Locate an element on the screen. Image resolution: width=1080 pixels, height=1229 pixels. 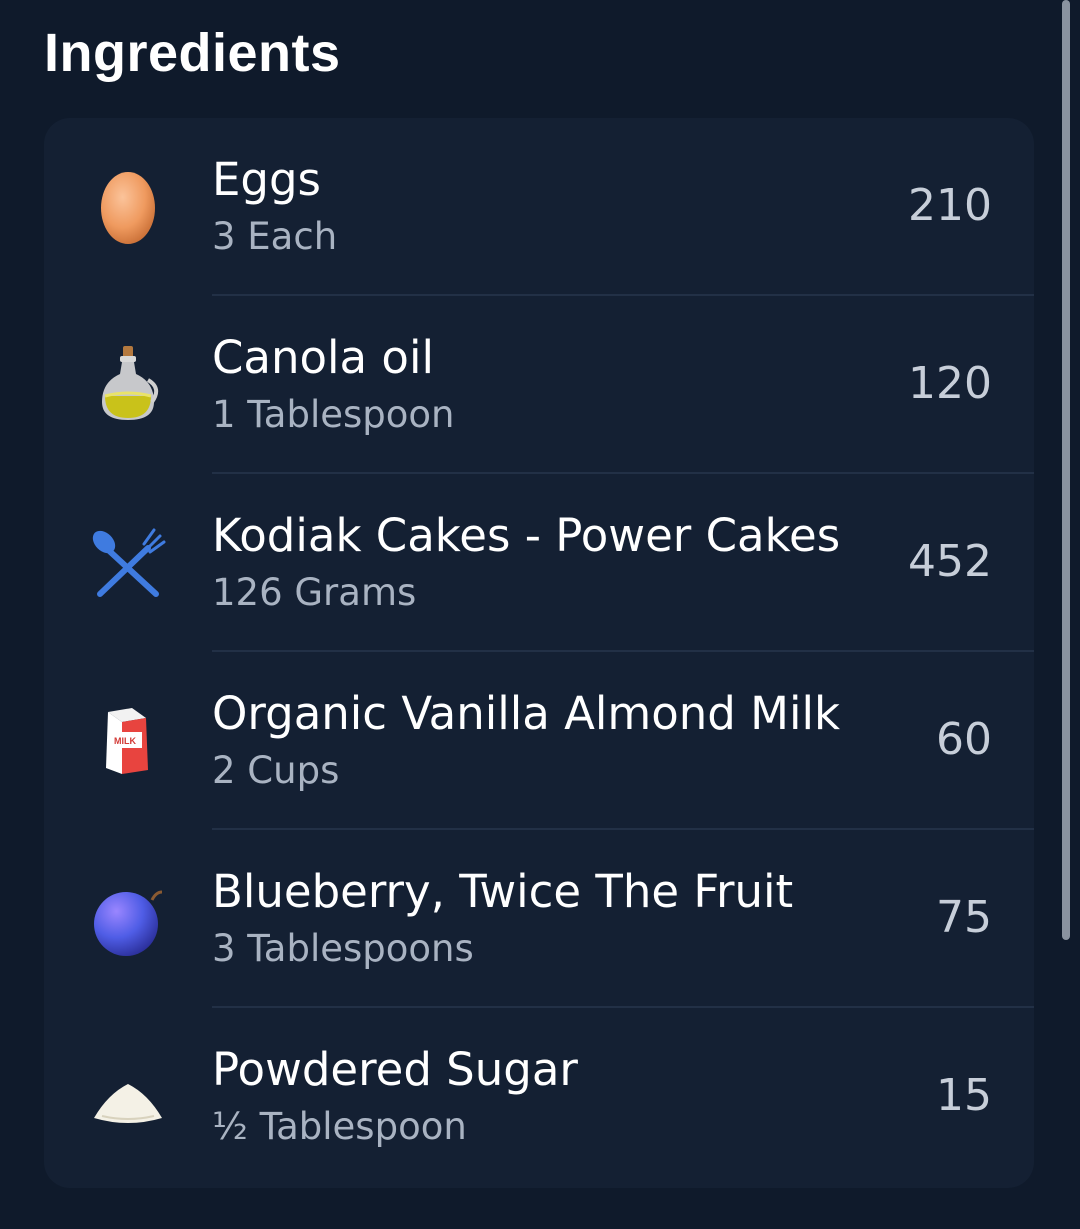
blueberry-icon is located at coordinates (128, 918).